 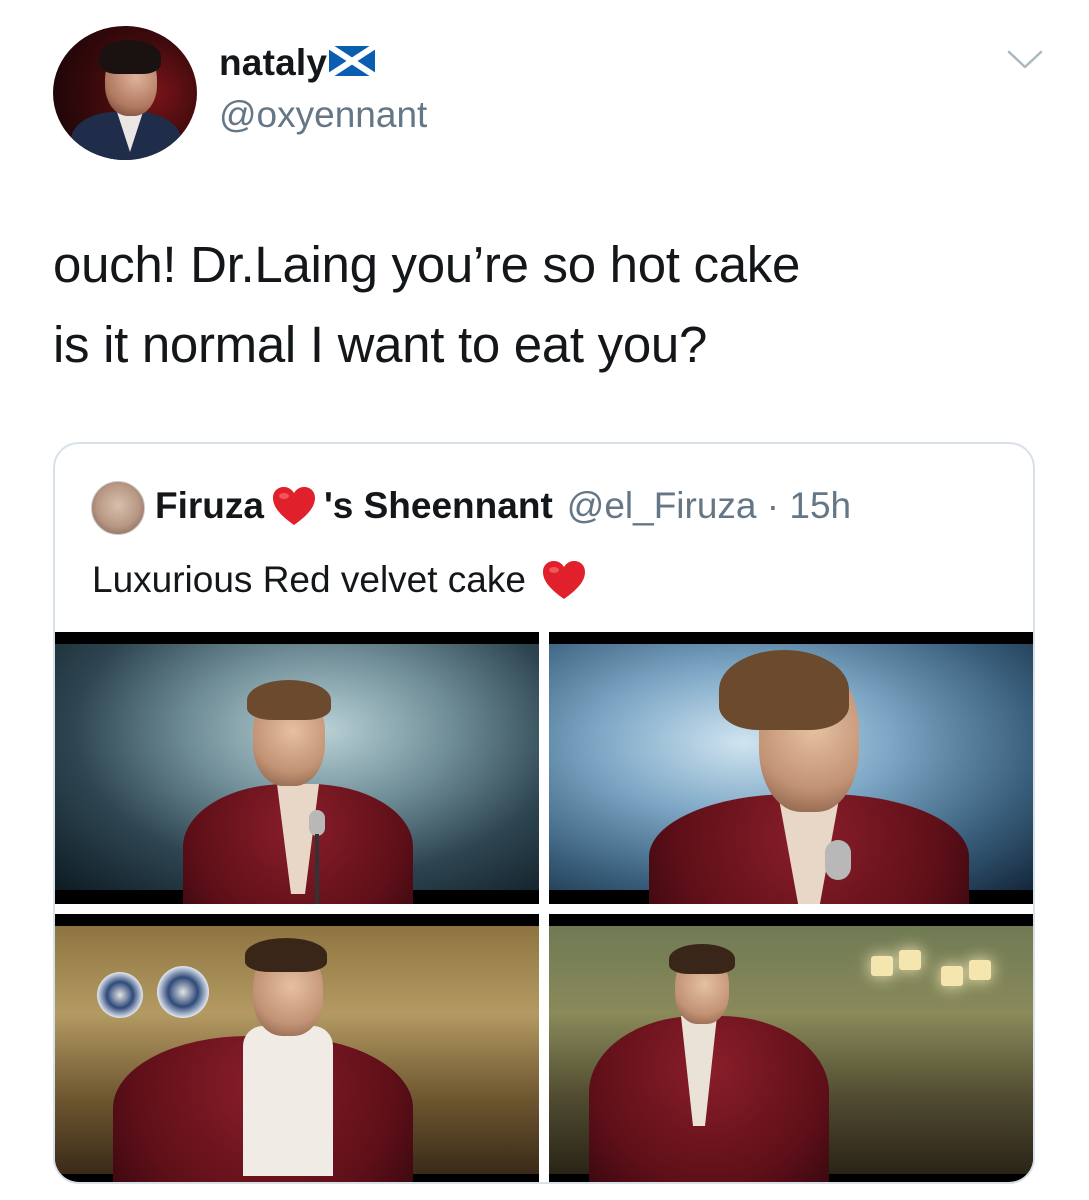 I want to click on avatar-hair, so click(x=130, y=57).